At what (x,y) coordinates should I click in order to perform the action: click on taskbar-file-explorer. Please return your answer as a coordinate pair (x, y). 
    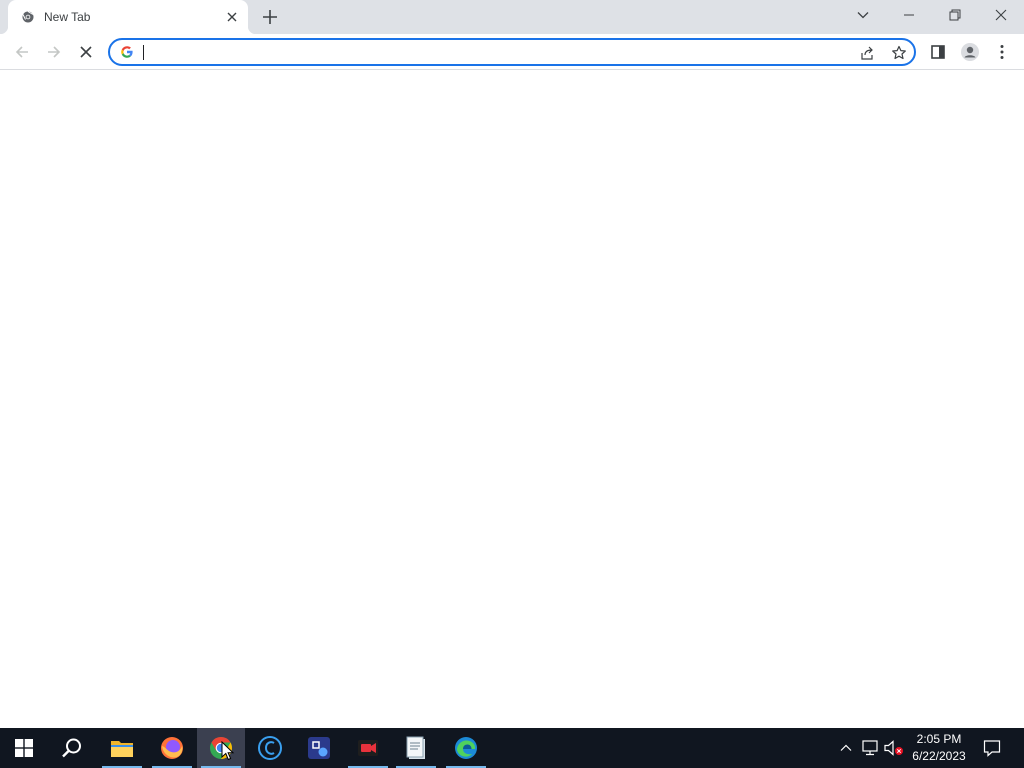
    Looking at the image, I should click on (122, 748).